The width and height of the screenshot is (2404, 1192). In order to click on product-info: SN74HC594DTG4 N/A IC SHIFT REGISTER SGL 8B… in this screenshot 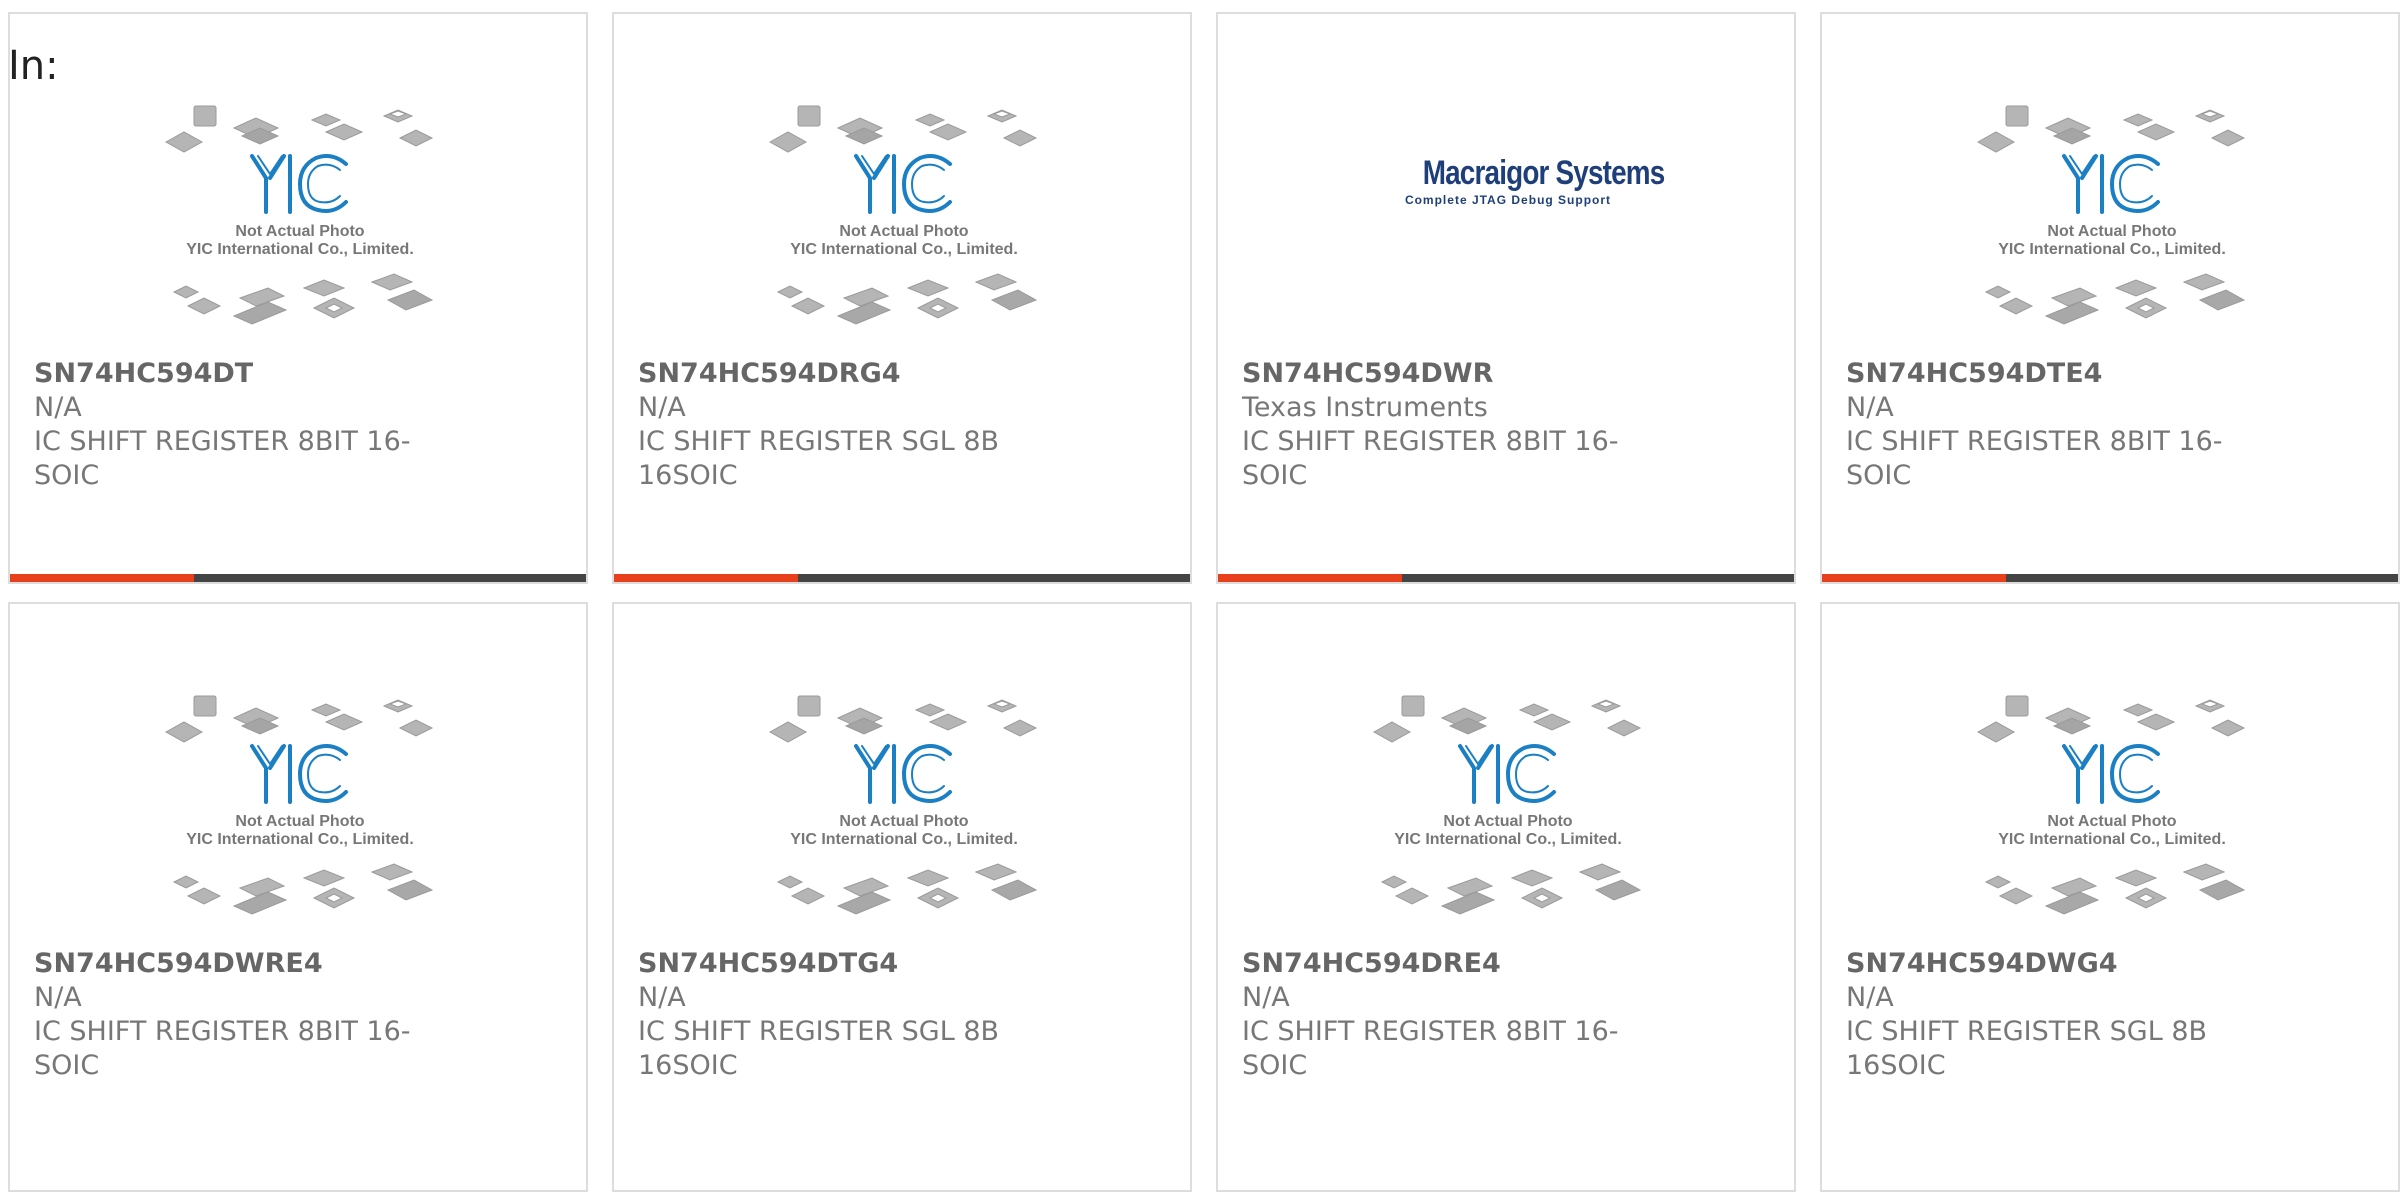, I will do `click(838, 1015)`.